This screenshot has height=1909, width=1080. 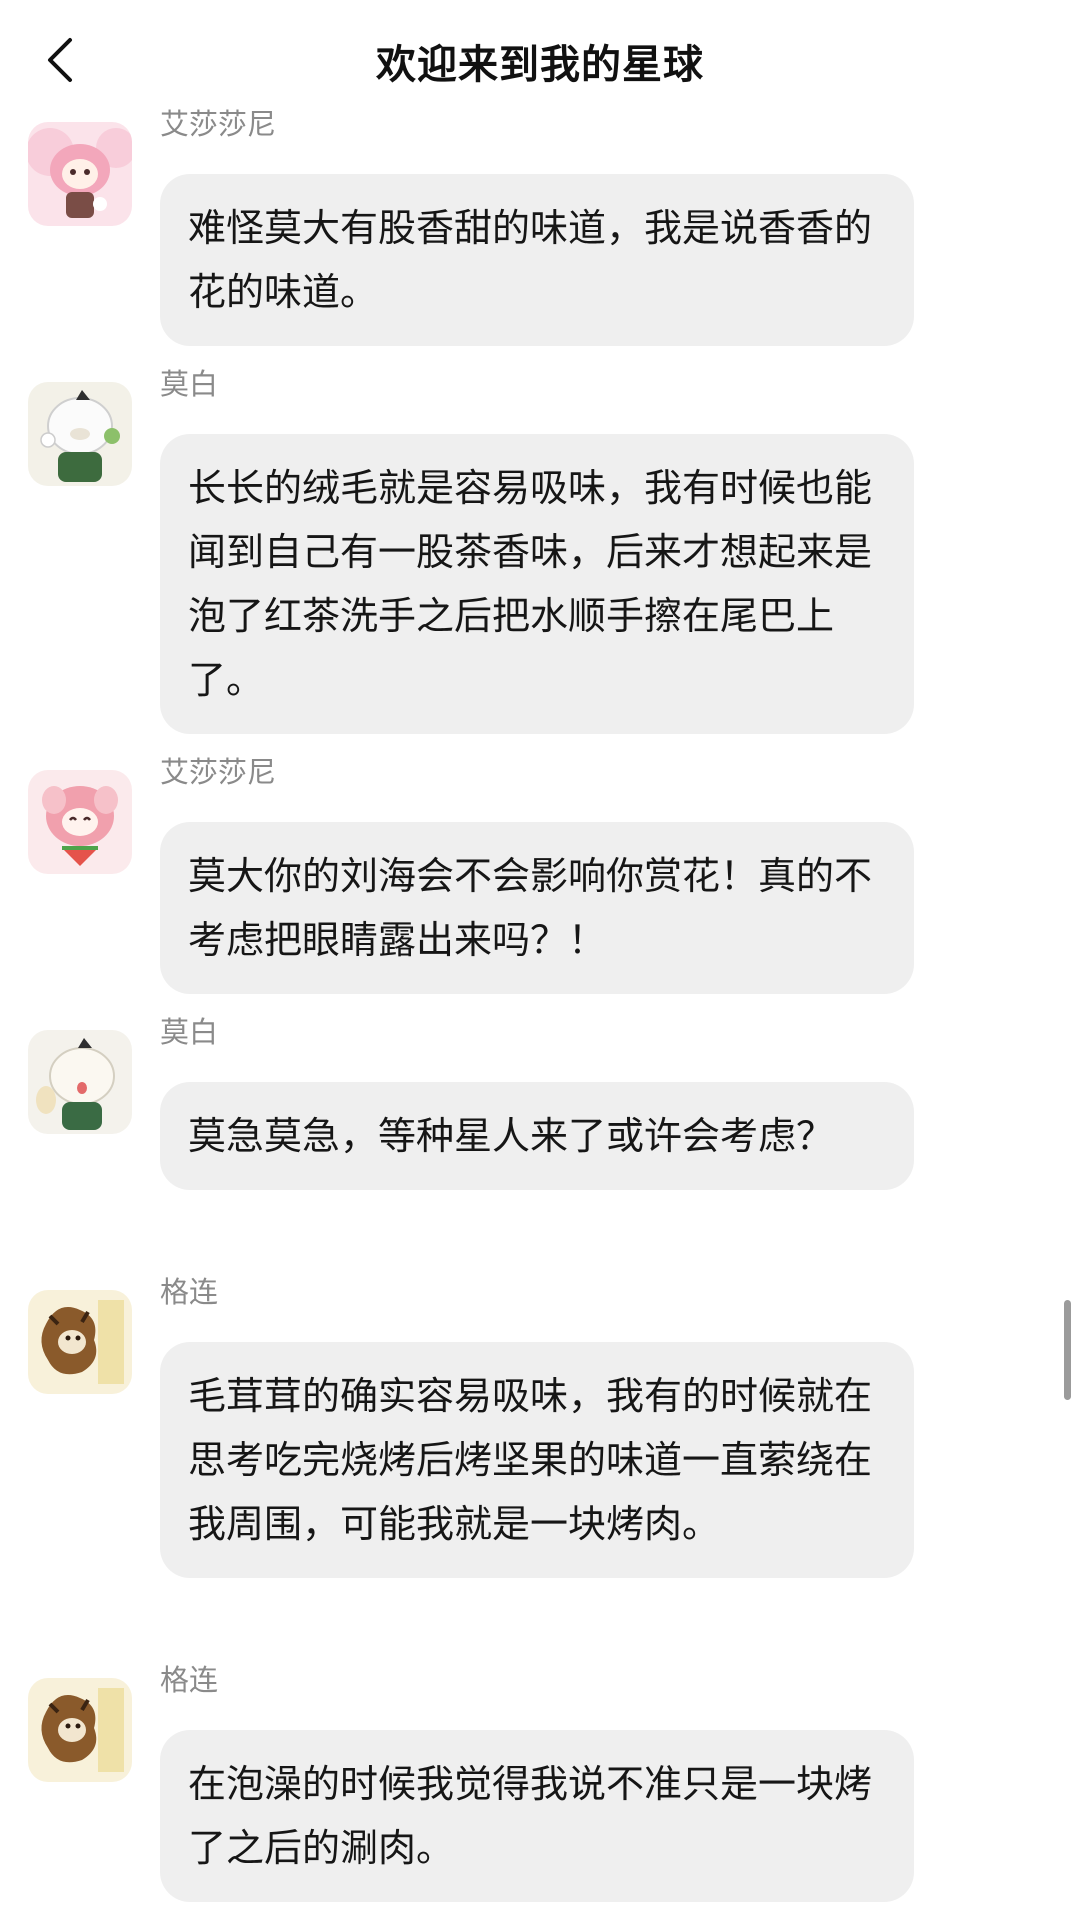 What do you see at coordinates (537, 908) in the screenshot?
I see `message-bubble: 莫大你的刘海会不会影响你赏花！真的不考虑把眼睛露出来吗？！` at bounding box center [537, 908].